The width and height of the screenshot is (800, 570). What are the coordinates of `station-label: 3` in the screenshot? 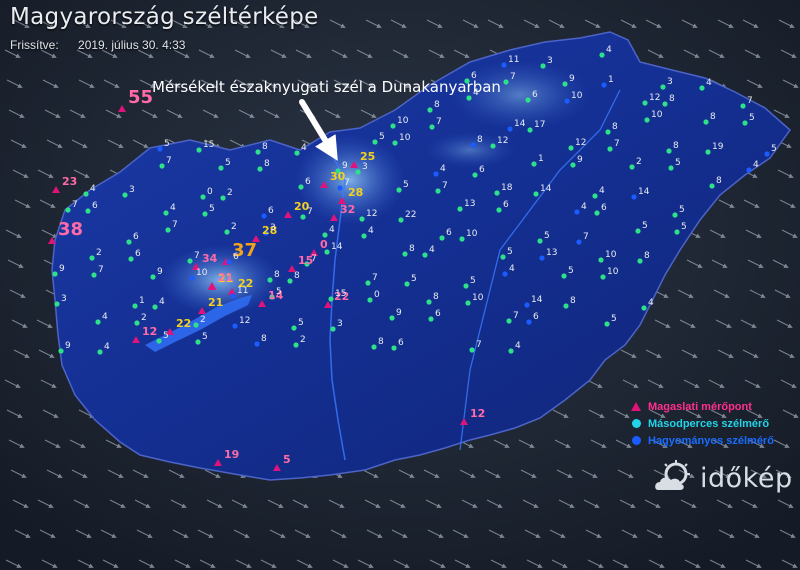 It's located at (670, 82).